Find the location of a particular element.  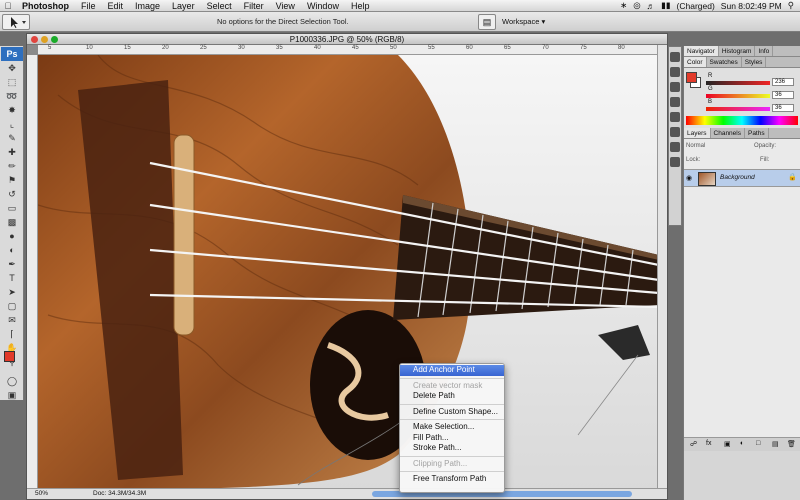

gradient-tool-icon: ▩ is located at coordinates (12, 222).